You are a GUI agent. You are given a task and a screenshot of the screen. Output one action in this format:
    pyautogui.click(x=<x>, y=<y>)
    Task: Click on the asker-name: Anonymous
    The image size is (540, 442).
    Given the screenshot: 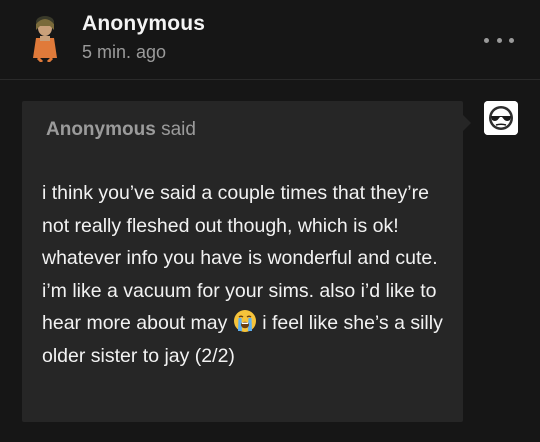 What is the action you would take?
    pyautogui.click(x=101, y=129)
    